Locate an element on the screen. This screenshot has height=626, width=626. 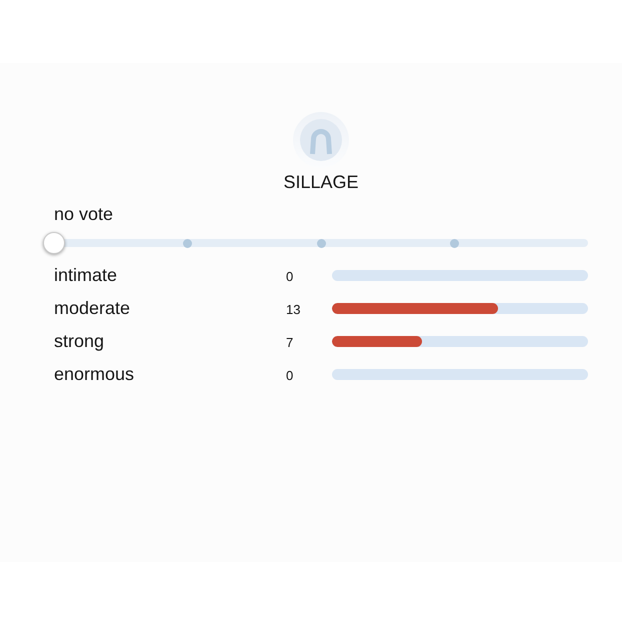
slider-handle is located at coordinates (54, 243).